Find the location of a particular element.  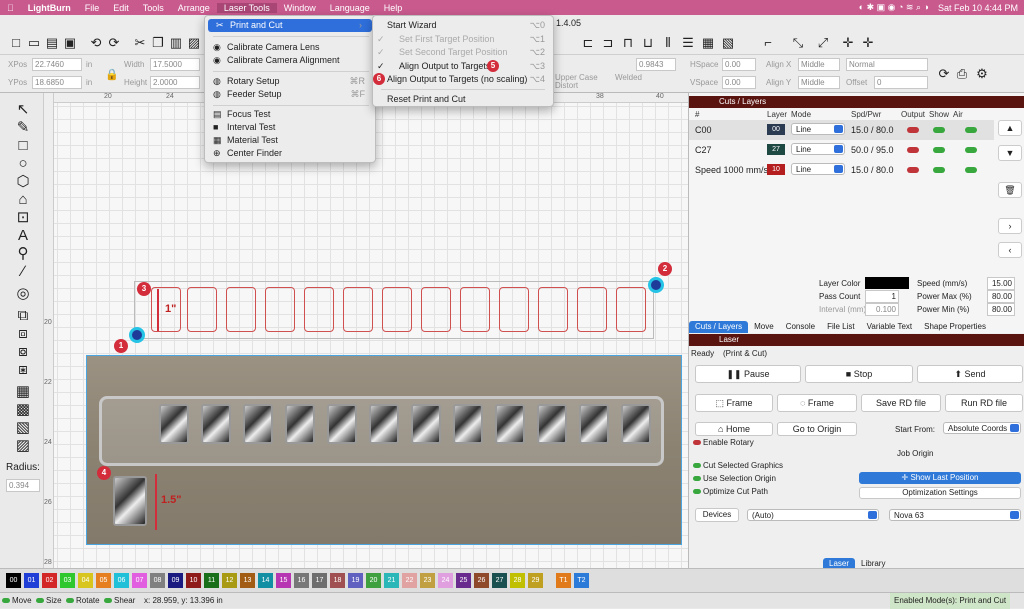

palette-swatch-25: 25 is located at coordinates (463, 580).